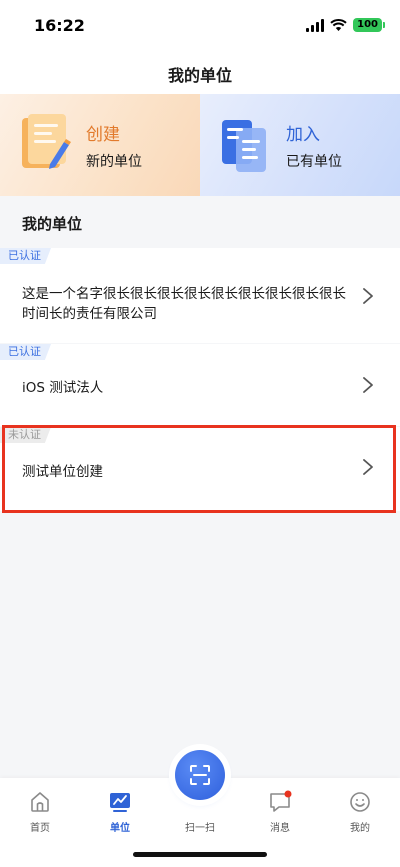 The image size is (400, 867). Describe the element at coordinates (315, 25) in the screenshot. I see `signal-icon` at that location.